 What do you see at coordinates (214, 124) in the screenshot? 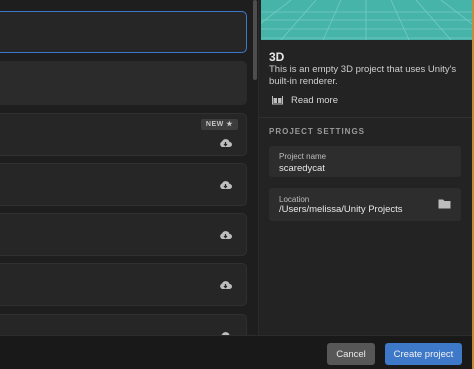
I see `new-badge-label: NEW` at bounding box center [214, 124].